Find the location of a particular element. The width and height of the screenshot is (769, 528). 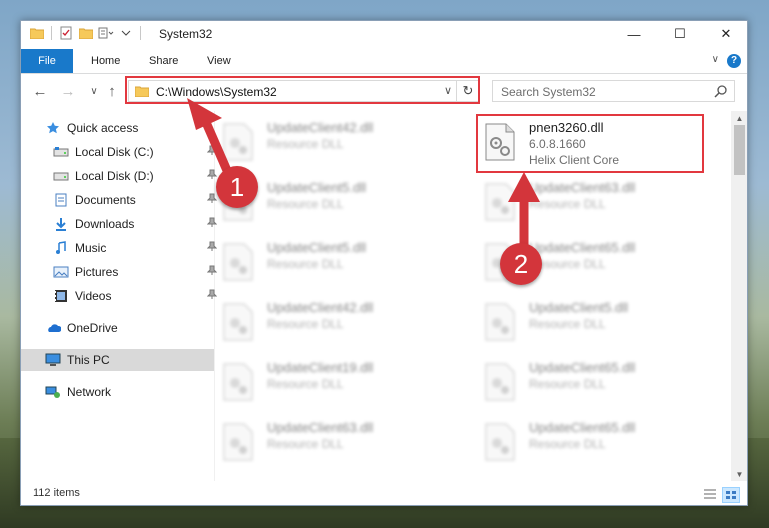

step-2-badge: 2 is located at coordinates (521, 264).